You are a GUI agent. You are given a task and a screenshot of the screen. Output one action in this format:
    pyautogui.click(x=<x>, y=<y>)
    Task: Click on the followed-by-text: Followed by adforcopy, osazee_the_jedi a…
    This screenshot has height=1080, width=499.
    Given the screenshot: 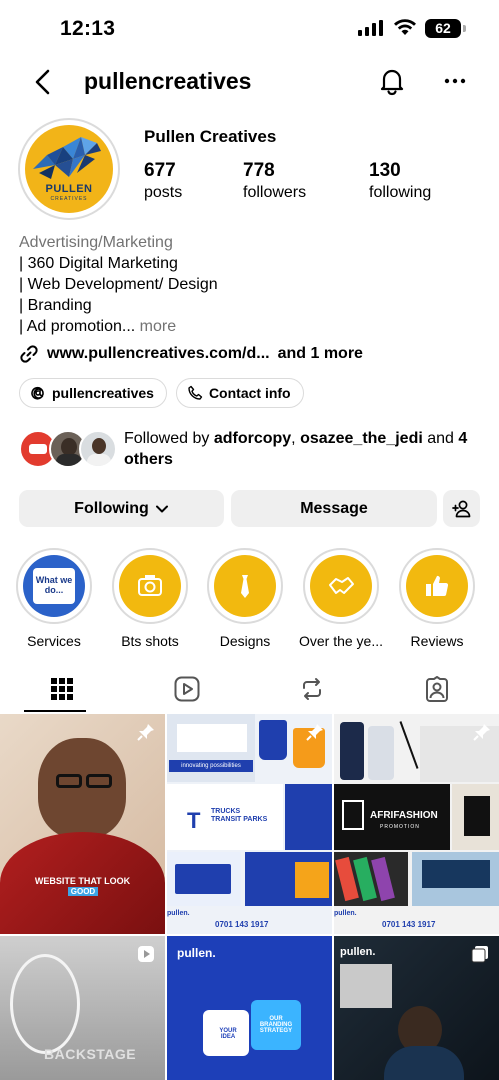 What is the action you would take?
    pyautogui.click(x=304, y=449)
    